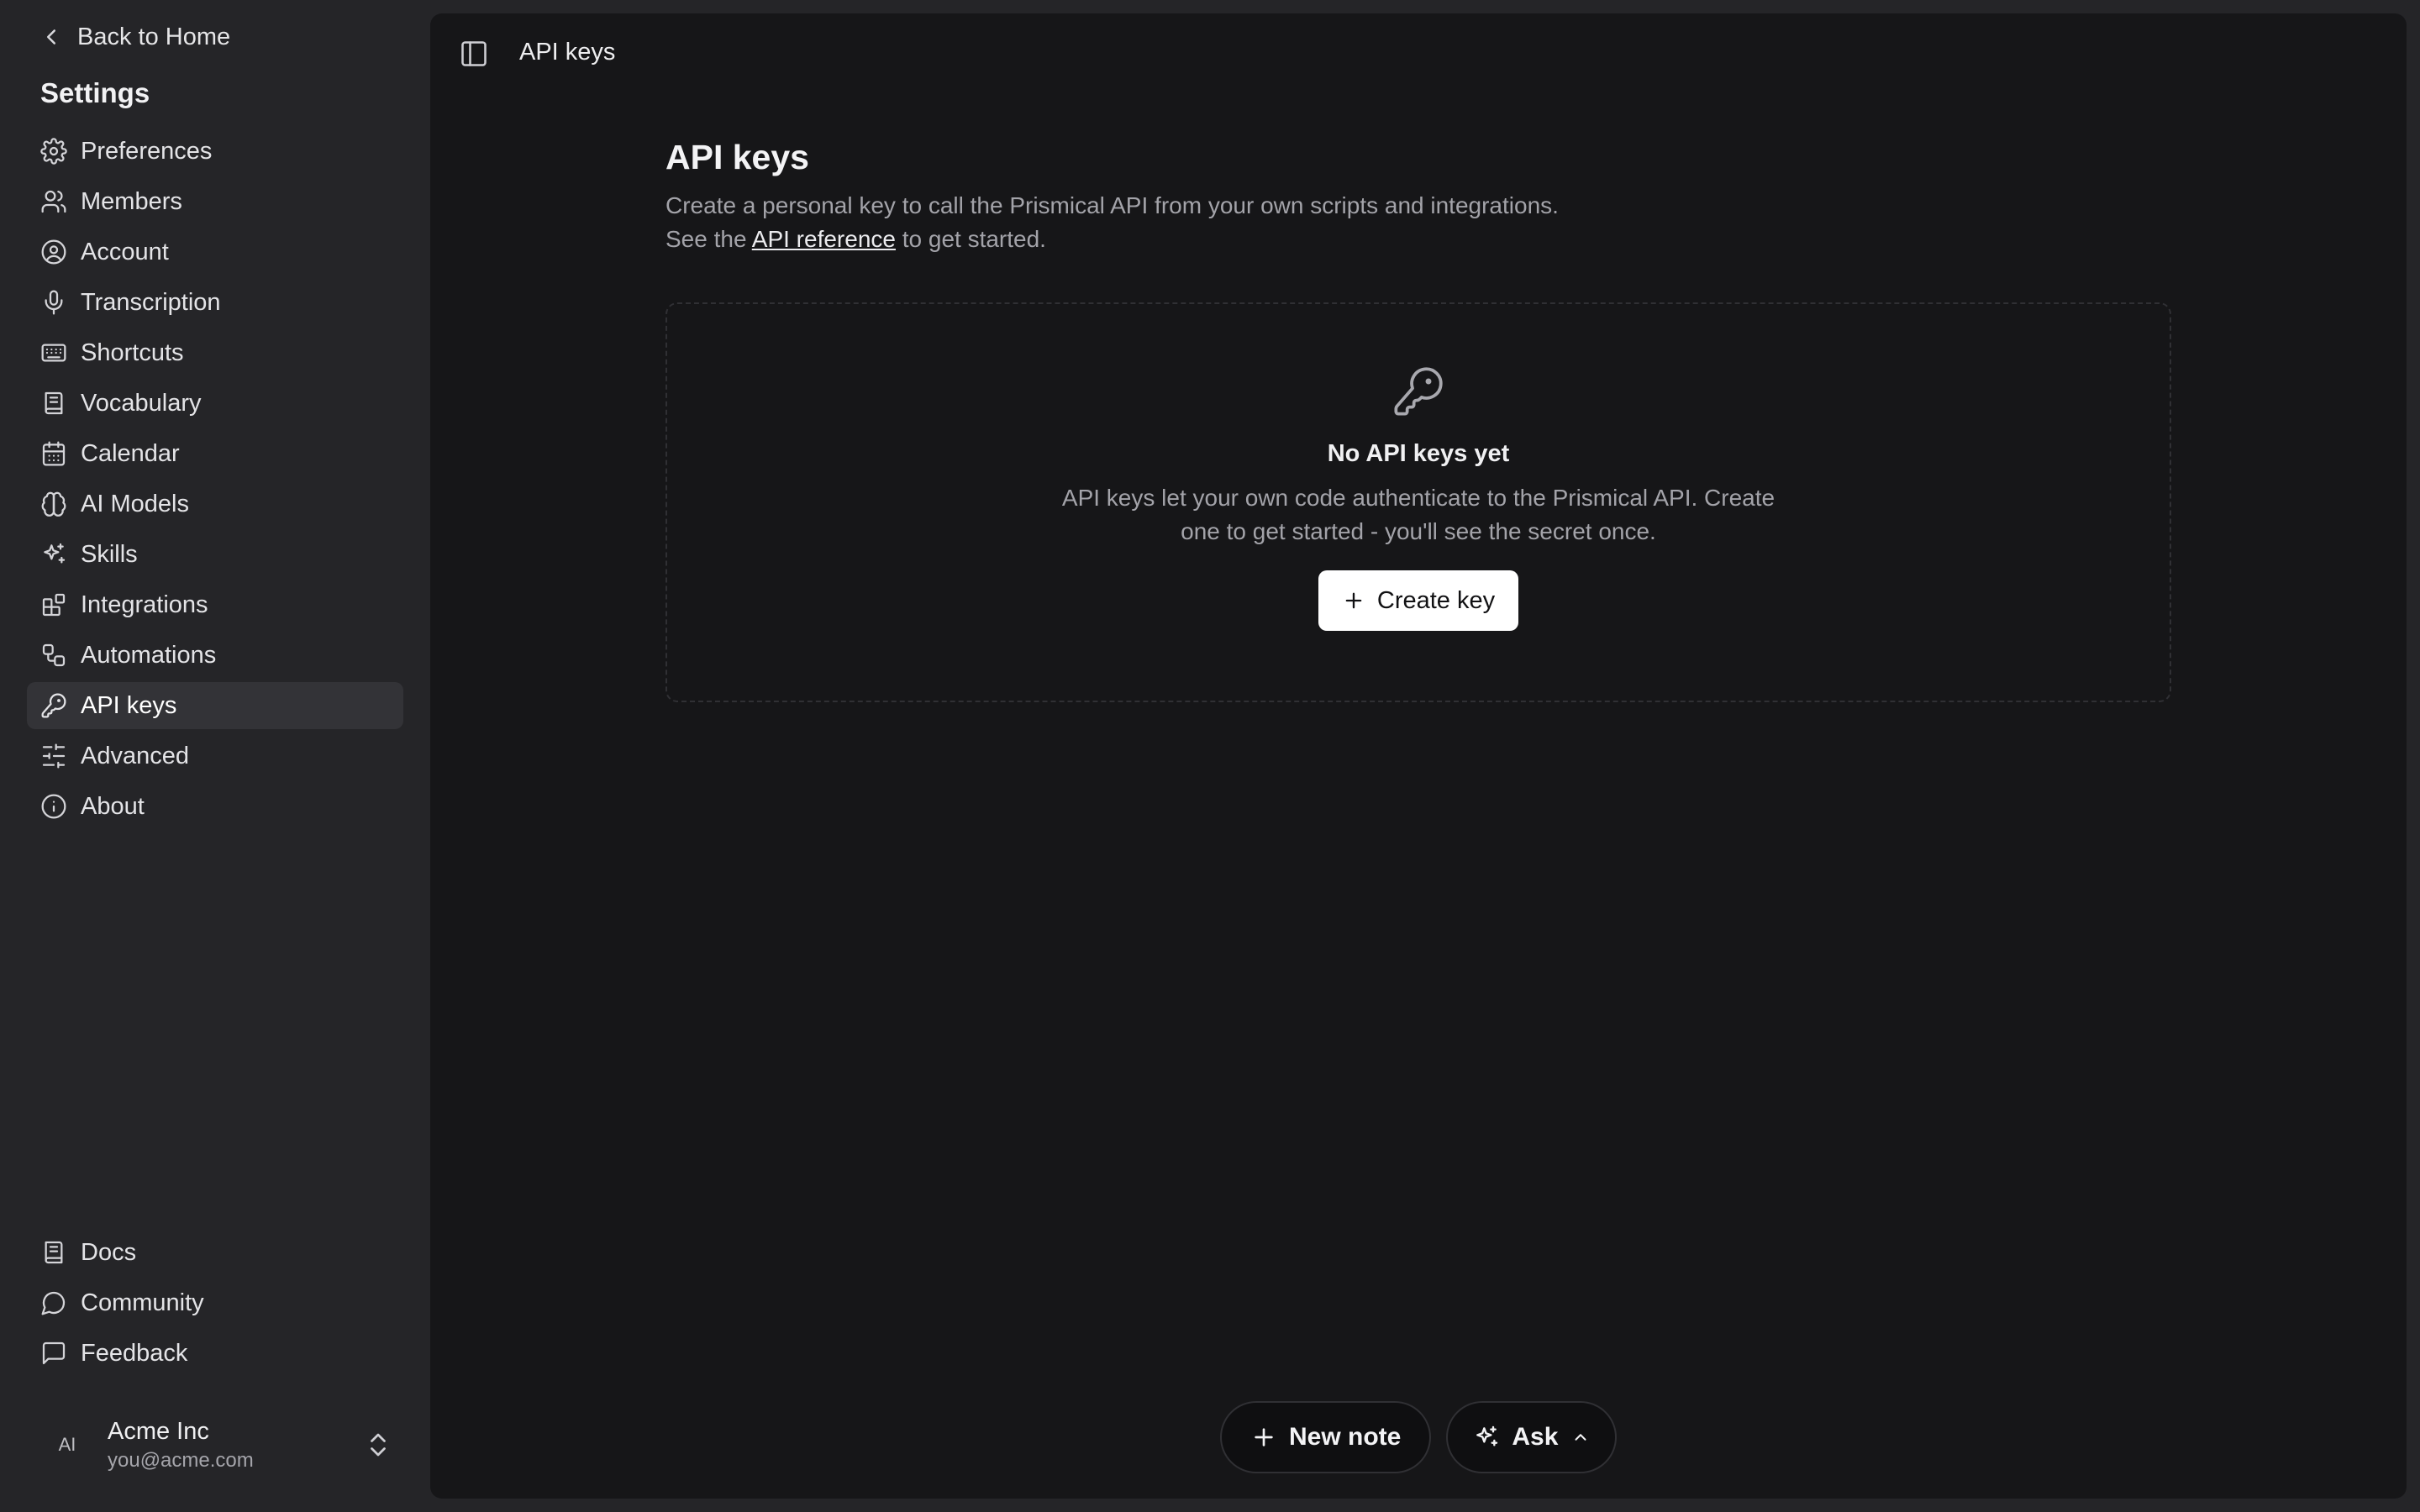 Image resolution: width=2420 pixels, height=1512 pixels. I want to click on page-description-prefix: See the, so click(709, 239).